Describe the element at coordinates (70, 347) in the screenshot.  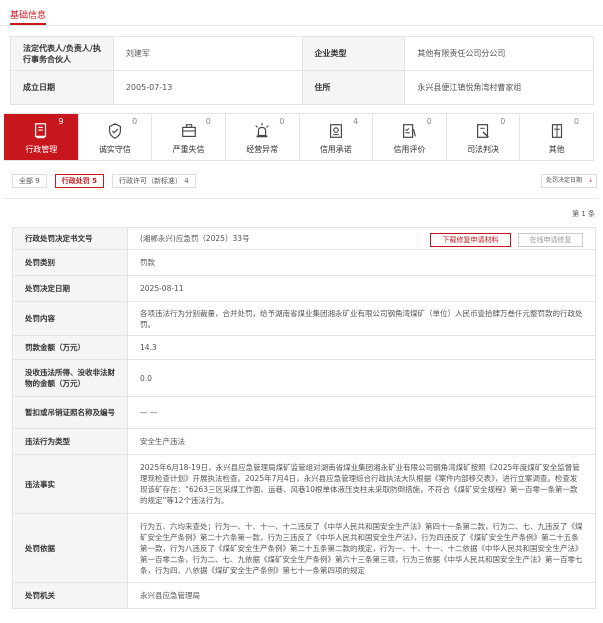
I see `fine-amount-label: 罚款金额（万元）` at that location.